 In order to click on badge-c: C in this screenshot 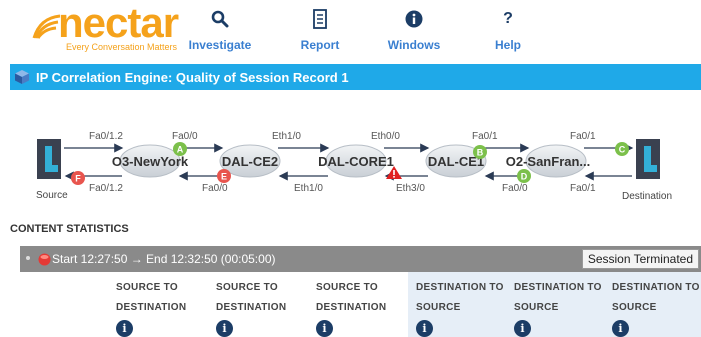, I will do `click(622, 149)`.